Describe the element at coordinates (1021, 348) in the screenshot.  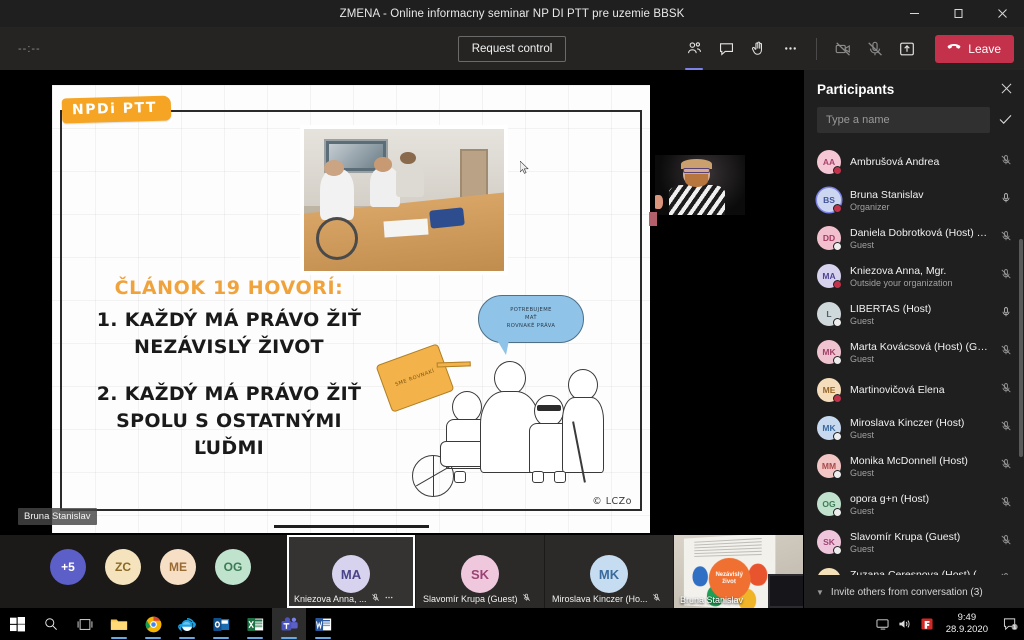
I see `panel-scrollbar` at that location.